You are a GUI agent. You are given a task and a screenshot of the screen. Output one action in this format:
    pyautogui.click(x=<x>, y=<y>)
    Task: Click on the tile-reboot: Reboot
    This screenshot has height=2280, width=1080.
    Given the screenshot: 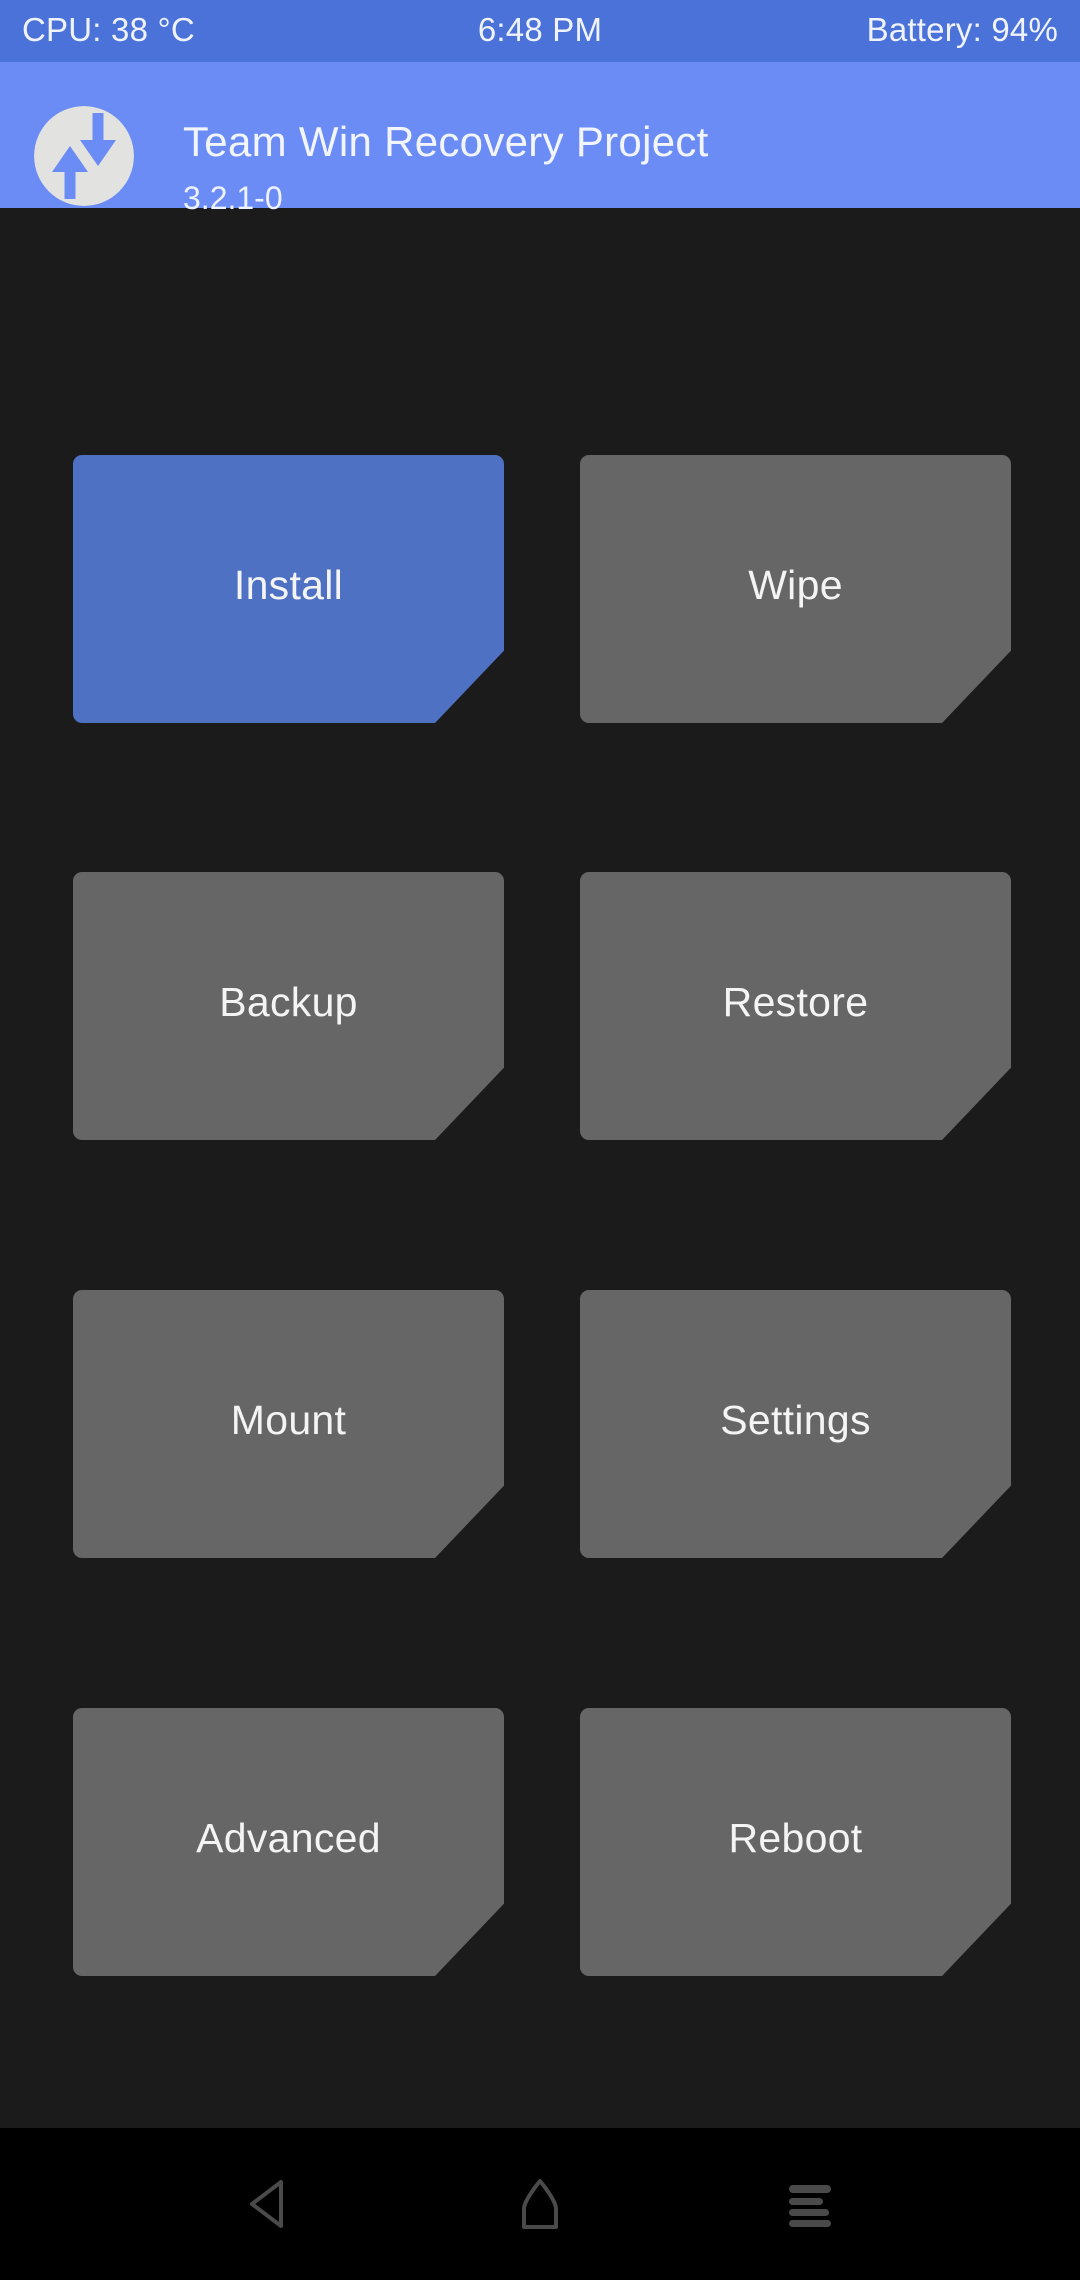 What is the action you would take?
    pyautogui.click(x=795, y=1842)
    